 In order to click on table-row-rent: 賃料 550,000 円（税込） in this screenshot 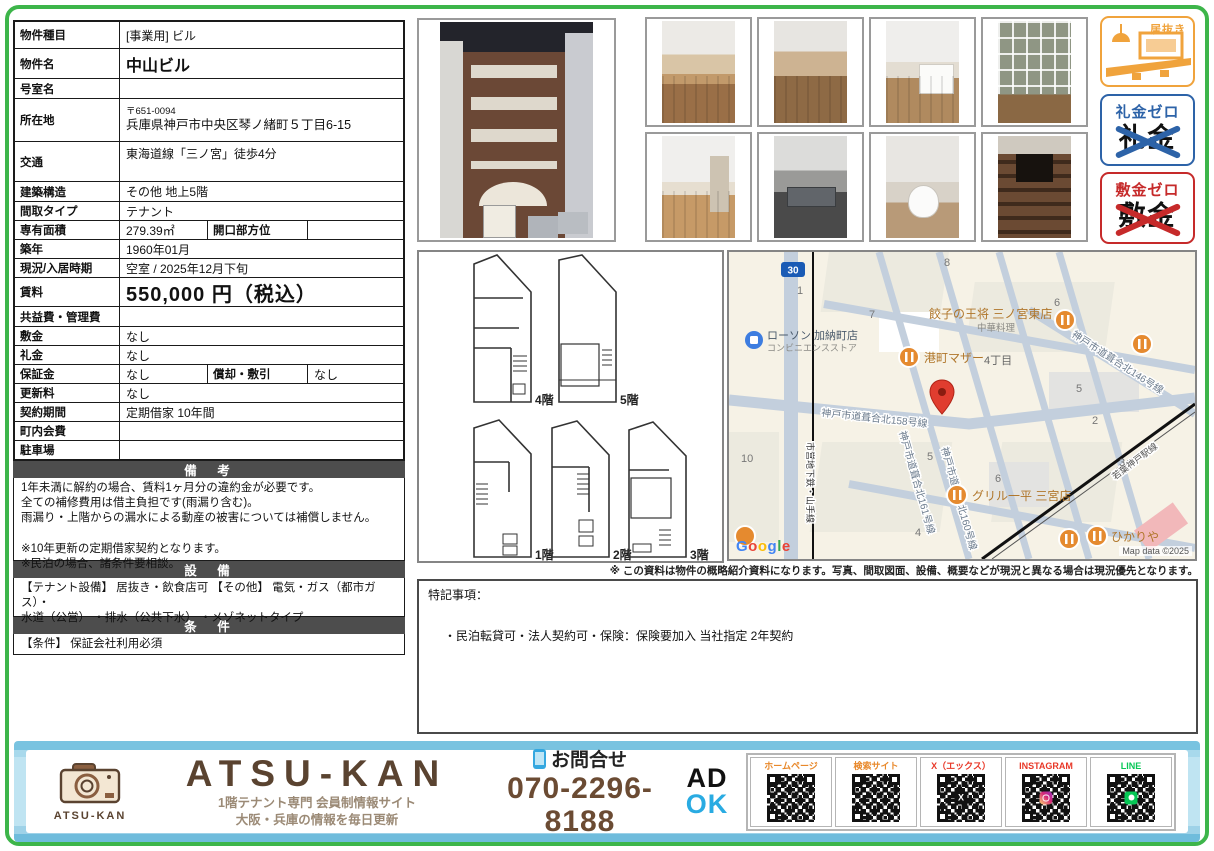, I will do `click(209, 292)`.